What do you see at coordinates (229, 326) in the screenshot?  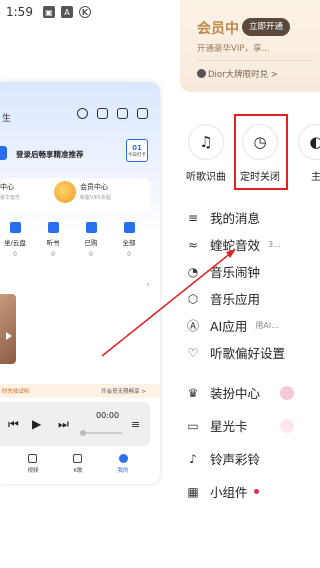 I see `menu-label: AI应用` at bounding box center [229, 326].